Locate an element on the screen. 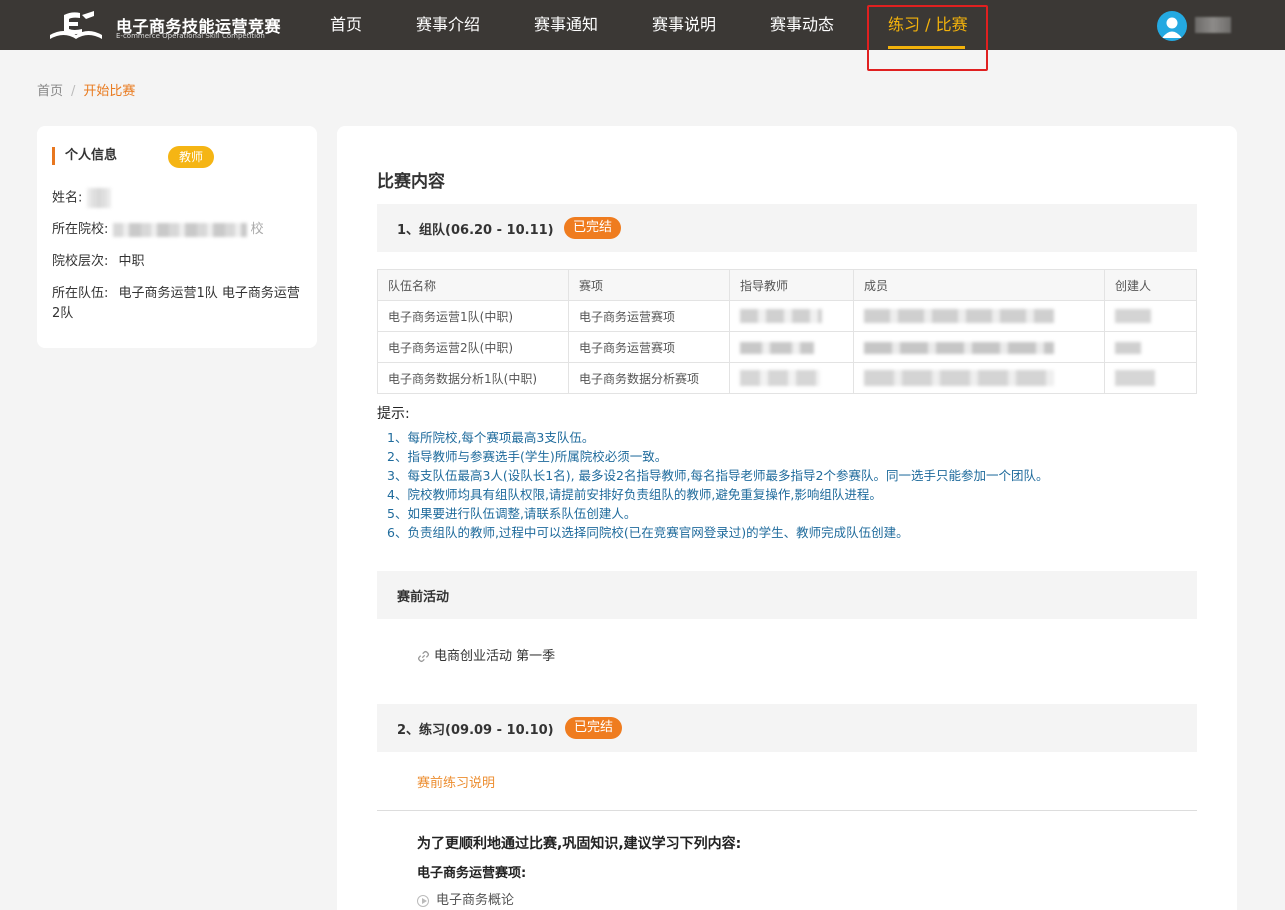 The image size is (1285, 910). profile-school-row: 所在院校: 校 is located at coordinates (158, 230).